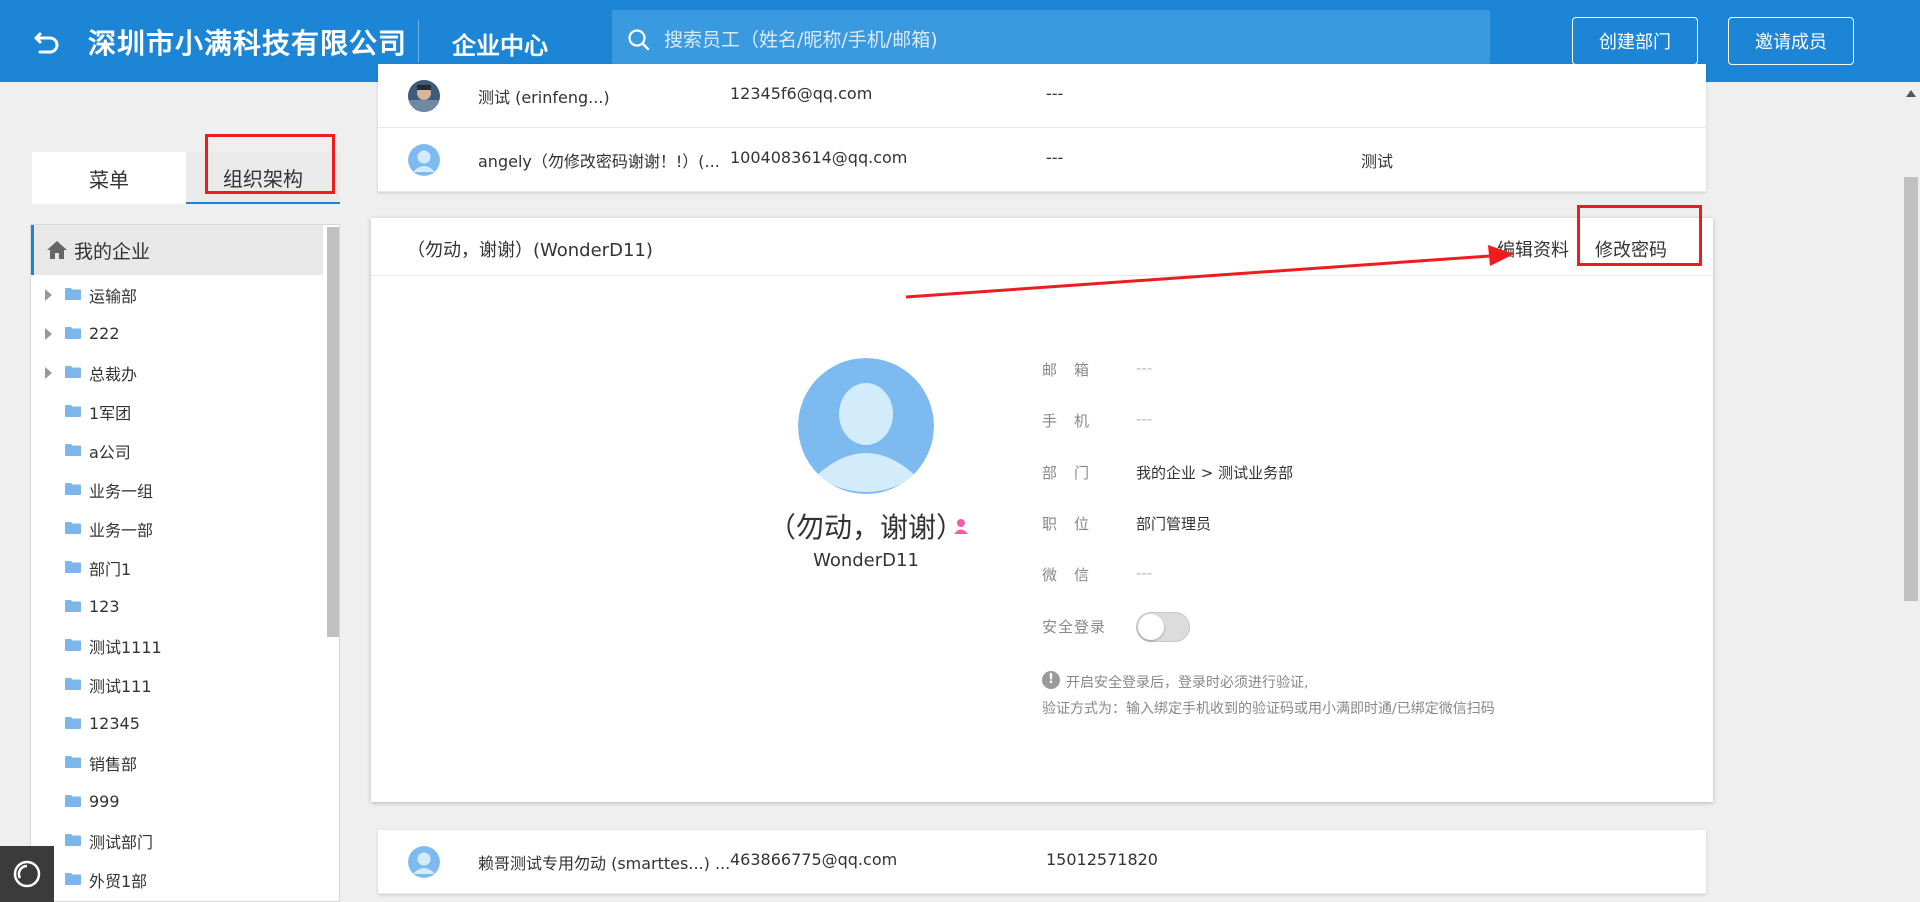  What do you see at coordinates (185, 879) in the screenshot?
I see `tree-item: 外贸1部` at bounding box center [185, 879].